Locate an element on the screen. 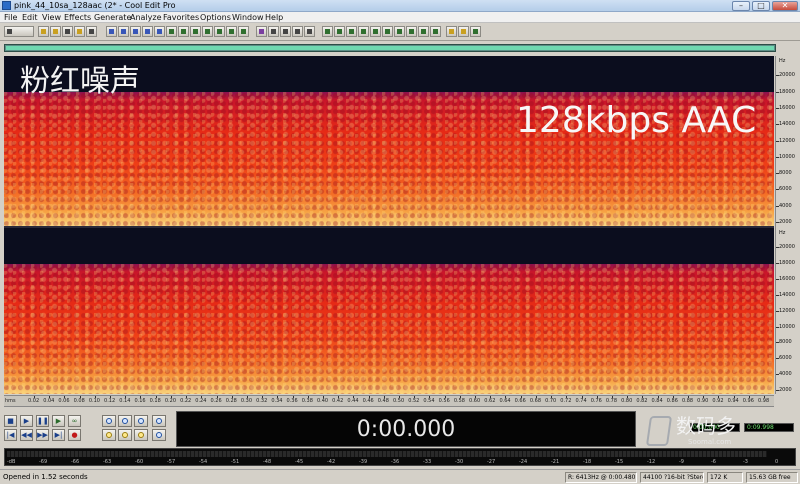  record-button: ● is located at coordinates (74, 435).